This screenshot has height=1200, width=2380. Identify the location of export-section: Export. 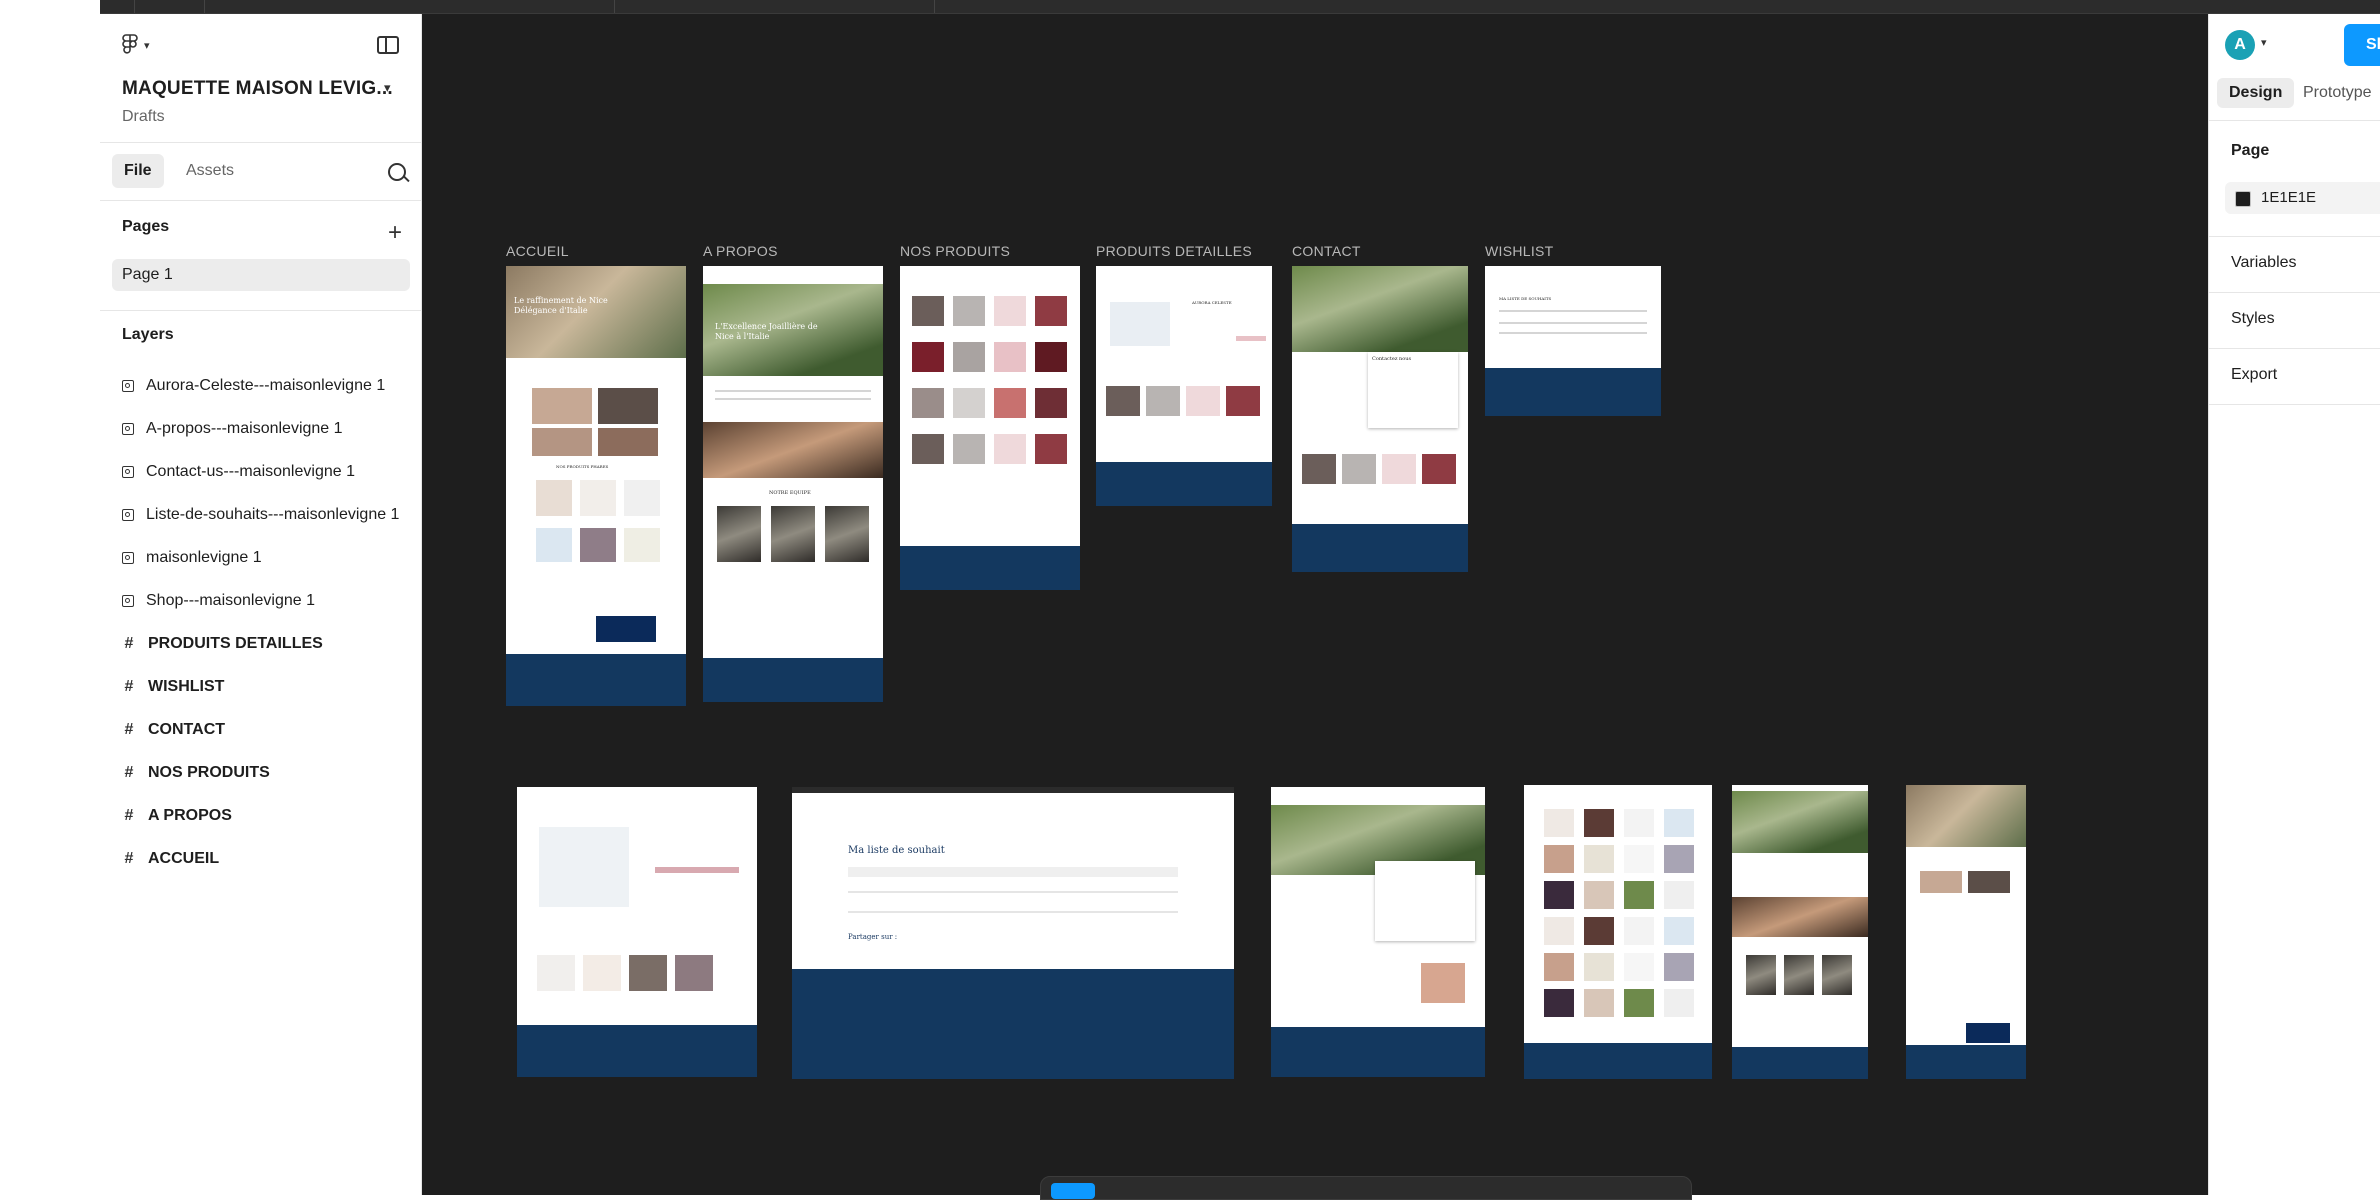
(2254, 375).